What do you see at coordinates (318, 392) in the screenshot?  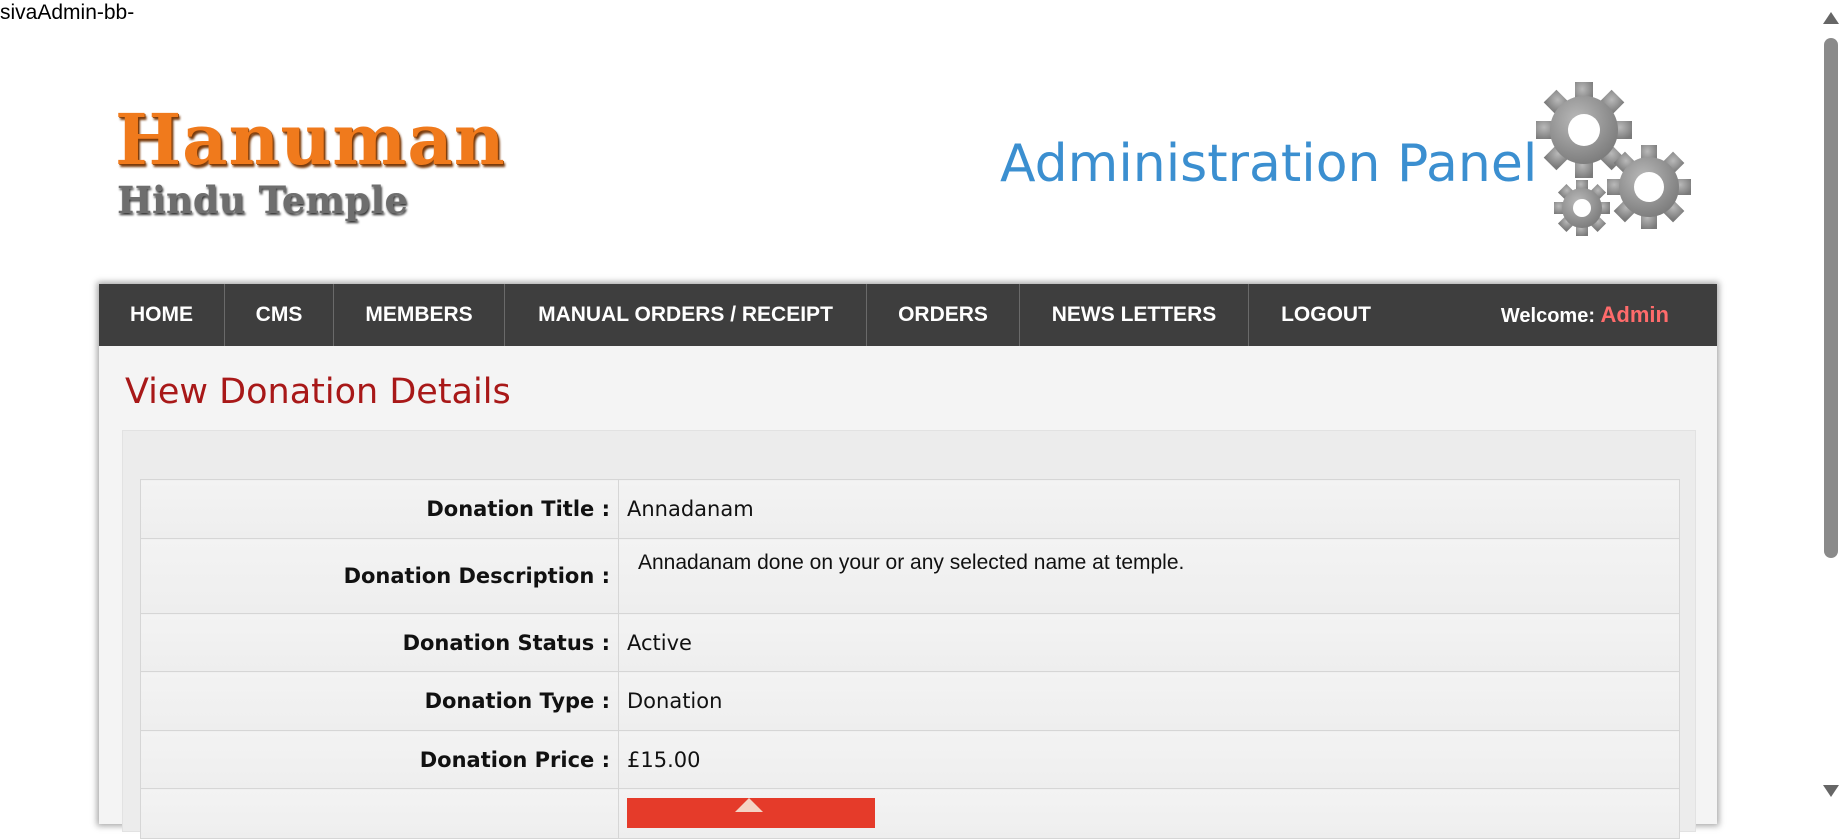 I see `page-title: View Donation Details` at bounding box center [318, 392].